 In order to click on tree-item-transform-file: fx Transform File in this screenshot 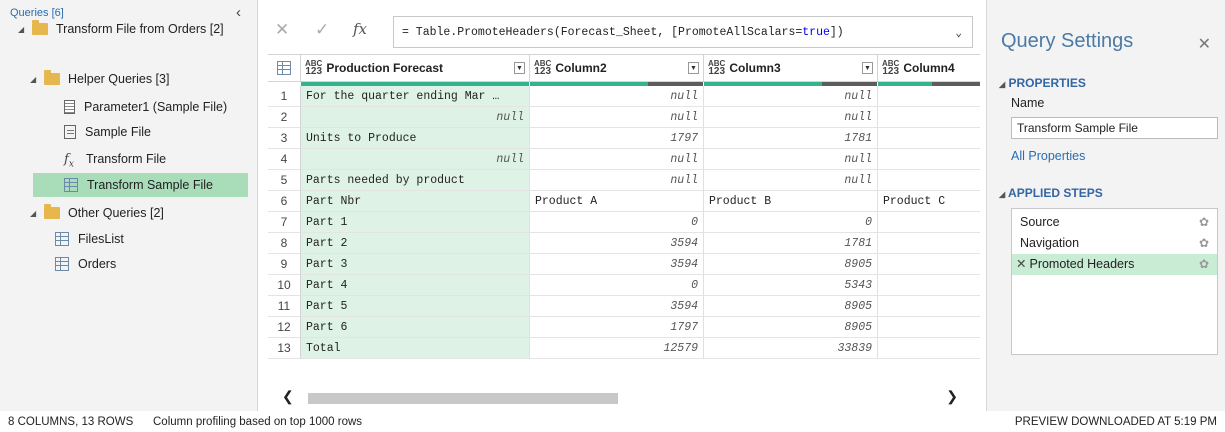, I will do `click(115, 159)`.